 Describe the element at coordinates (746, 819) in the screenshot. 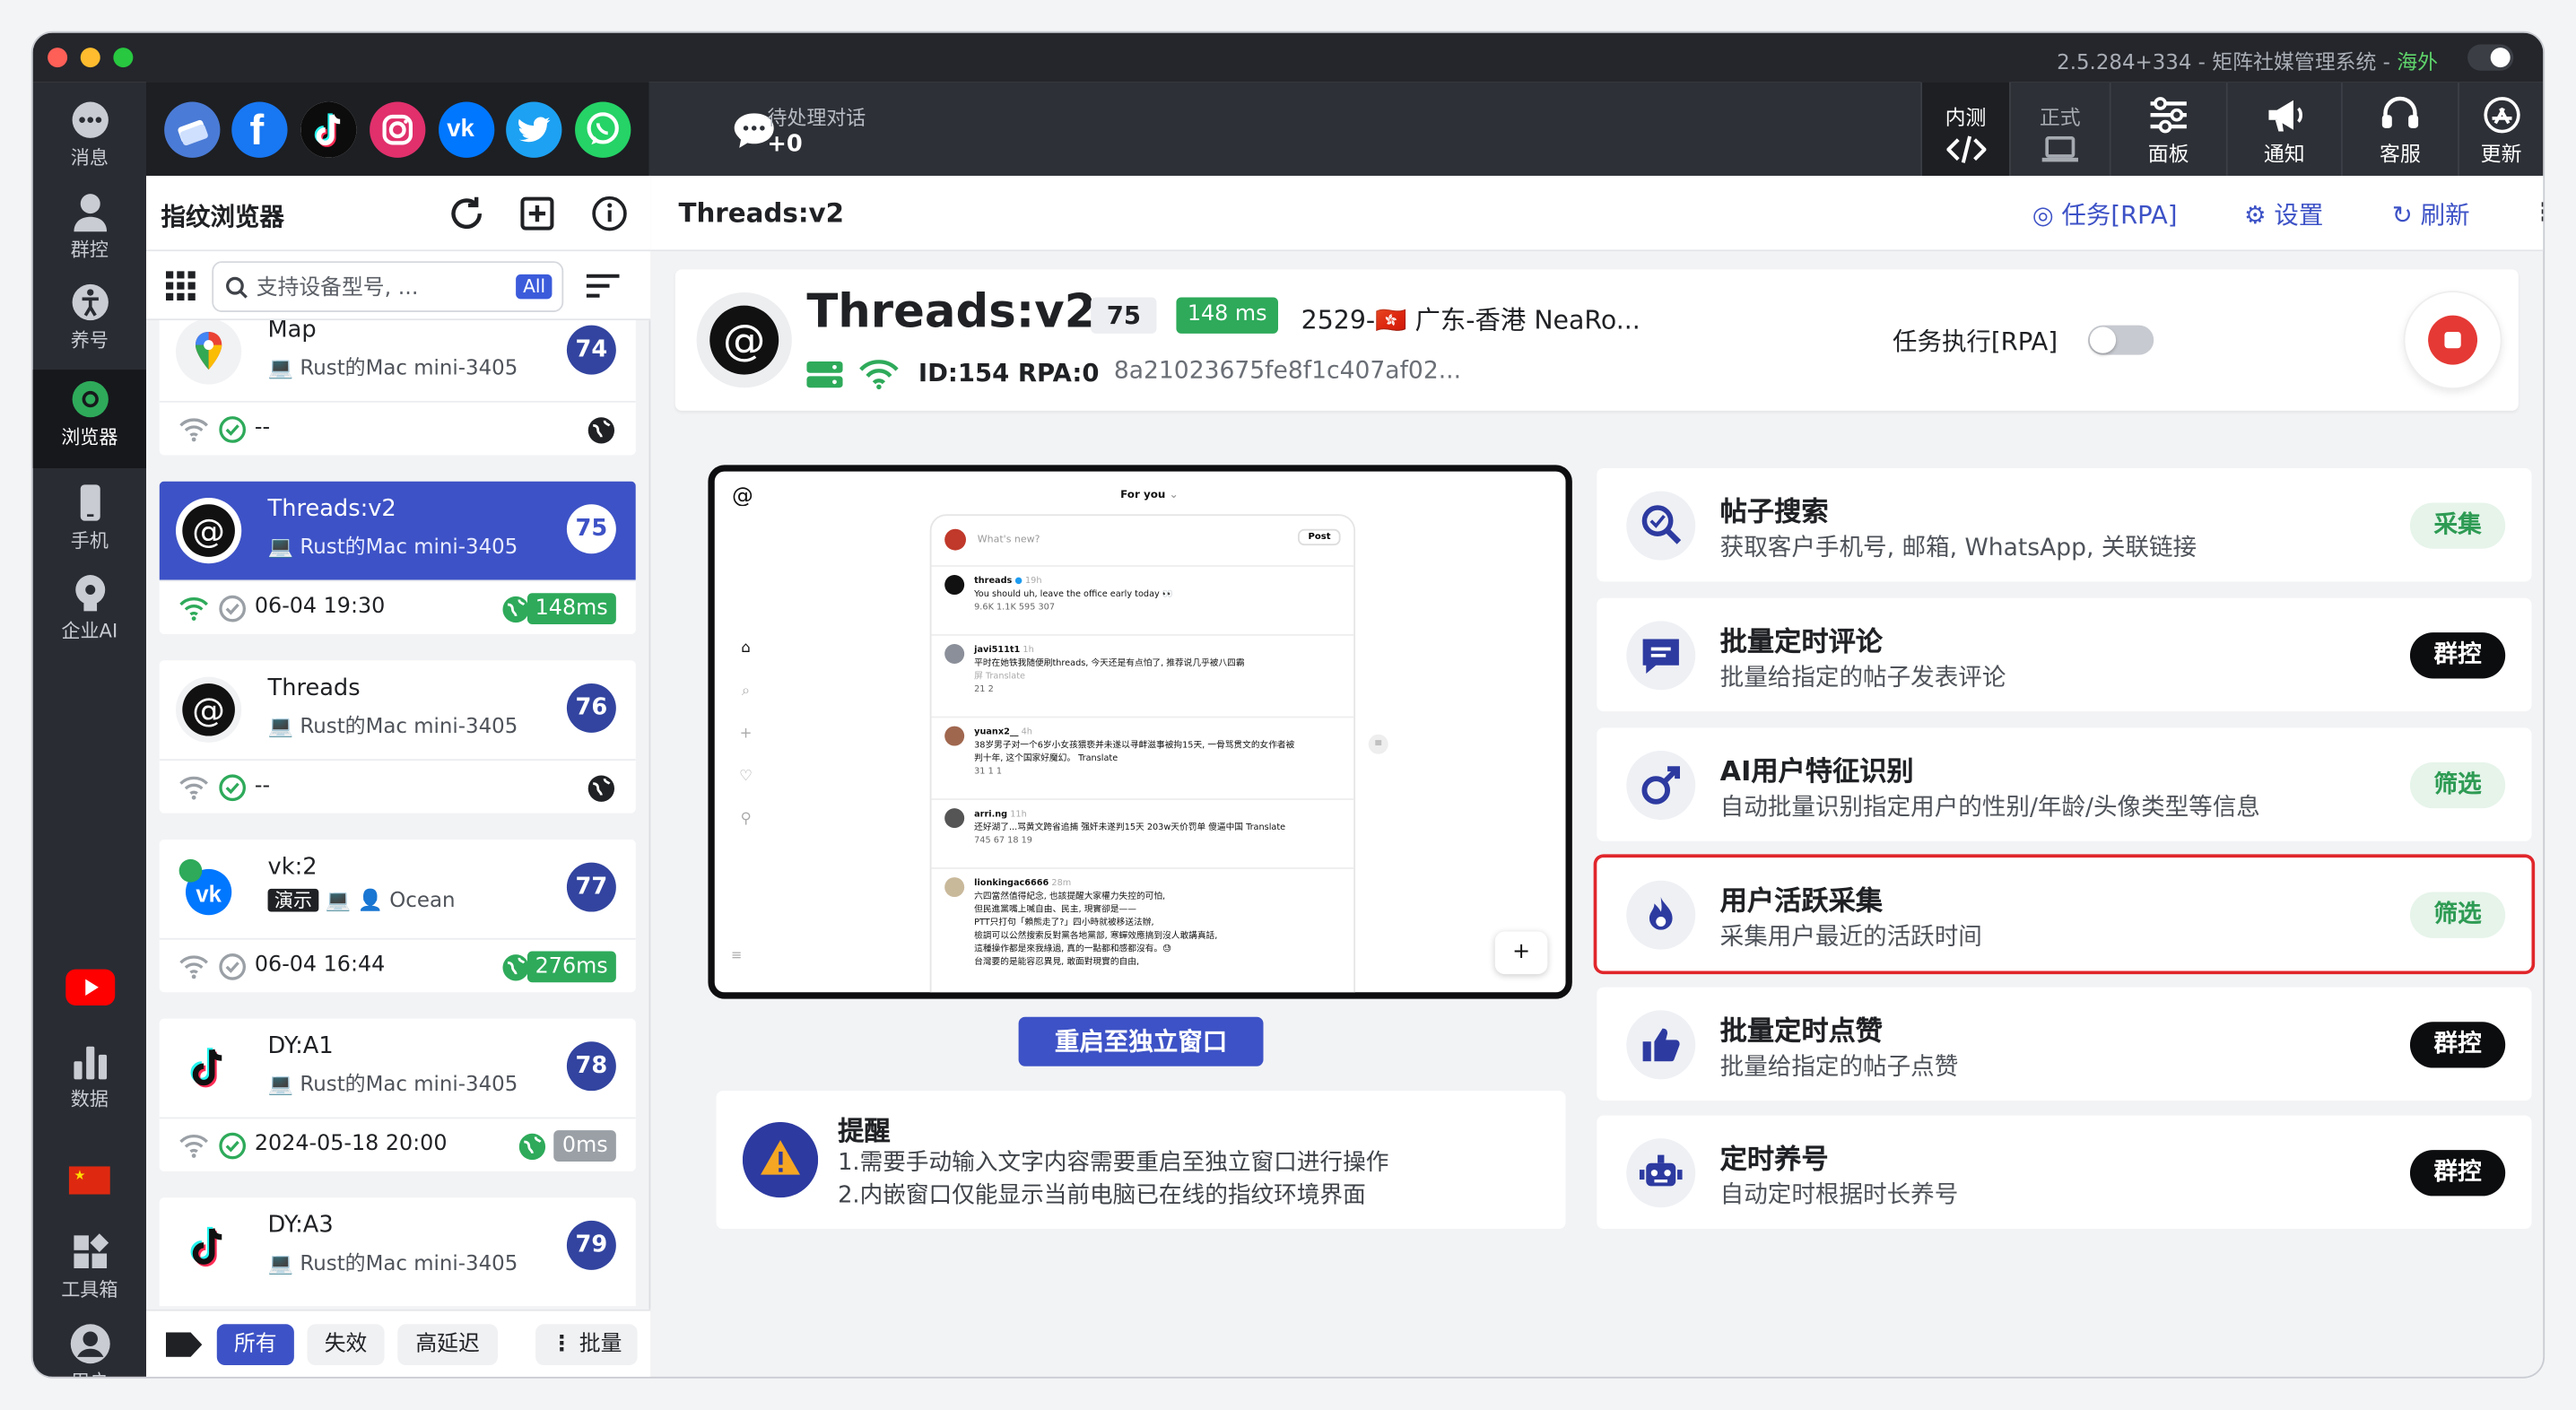

I see `profile-icon: ⚲` at that location.